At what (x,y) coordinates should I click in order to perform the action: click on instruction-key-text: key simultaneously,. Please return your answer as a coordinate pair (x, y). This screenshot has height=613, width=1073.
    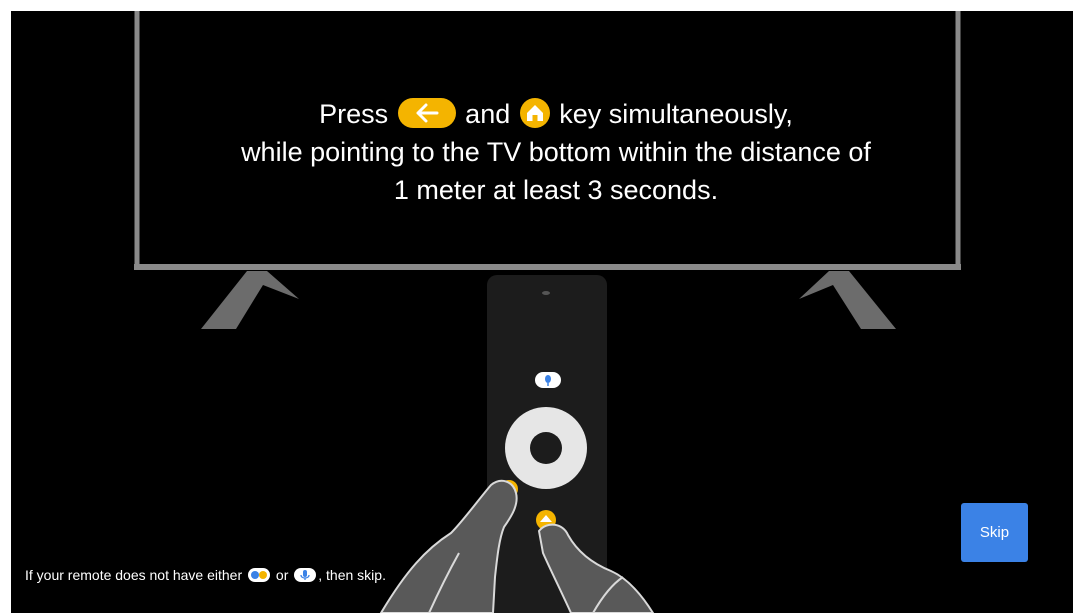
    Looking at the image, I should click on (676, 114).